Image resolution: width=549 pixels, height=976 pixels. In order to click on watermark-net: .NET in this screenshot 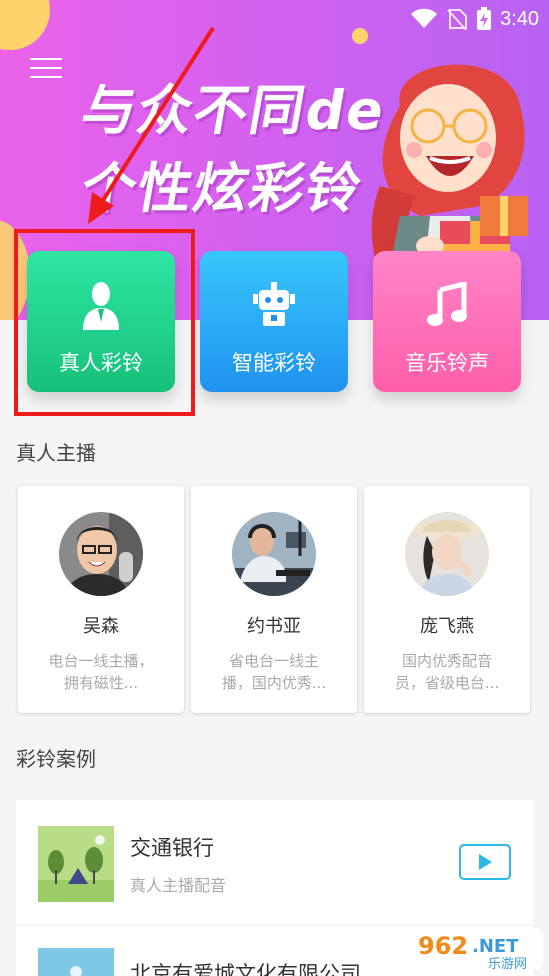, I will do `click(495, 946)`.